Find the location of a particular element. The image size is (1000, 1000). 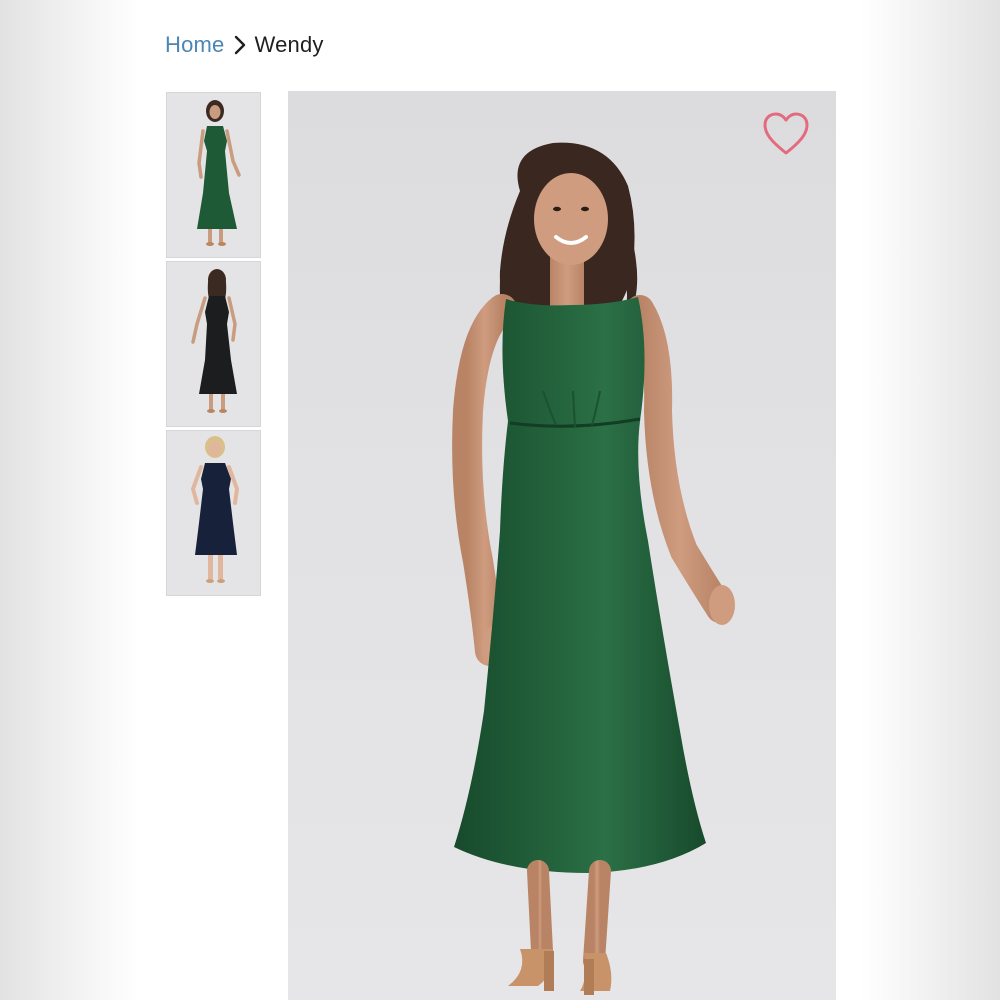

chevron-right-icon is located at coordinates (240, 45).